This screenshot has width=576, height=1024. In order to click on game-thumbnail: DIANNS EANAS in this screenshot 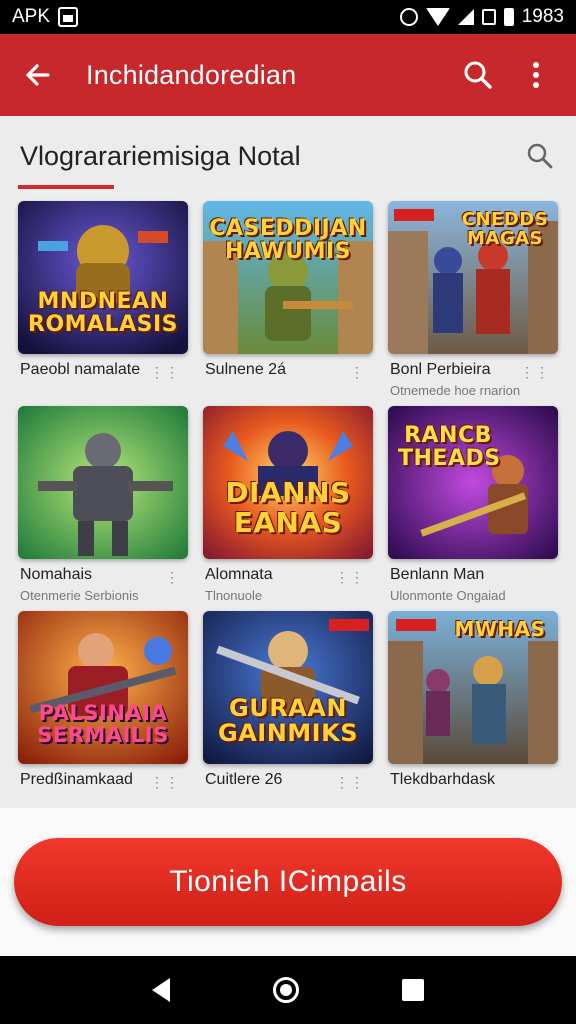, I will do `click(288, 482)`.